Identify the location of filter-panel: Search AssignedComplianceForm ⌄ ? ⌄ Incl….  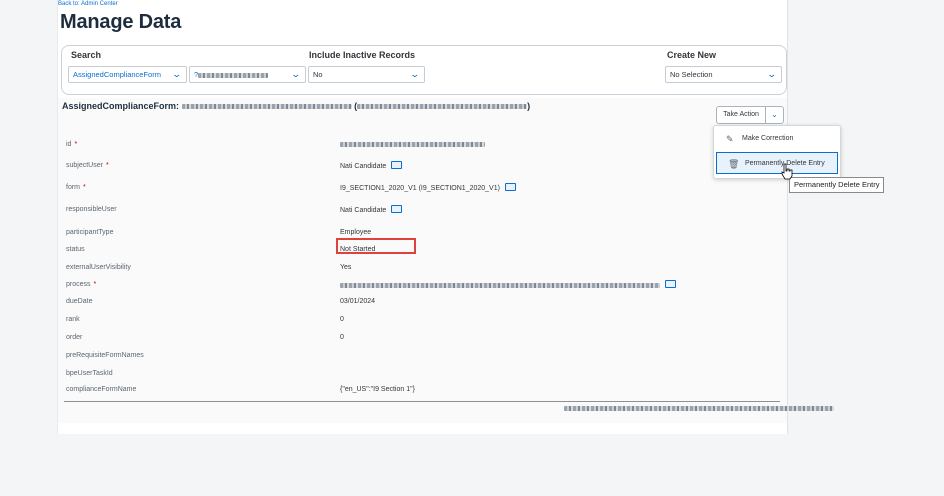
(424, 70).